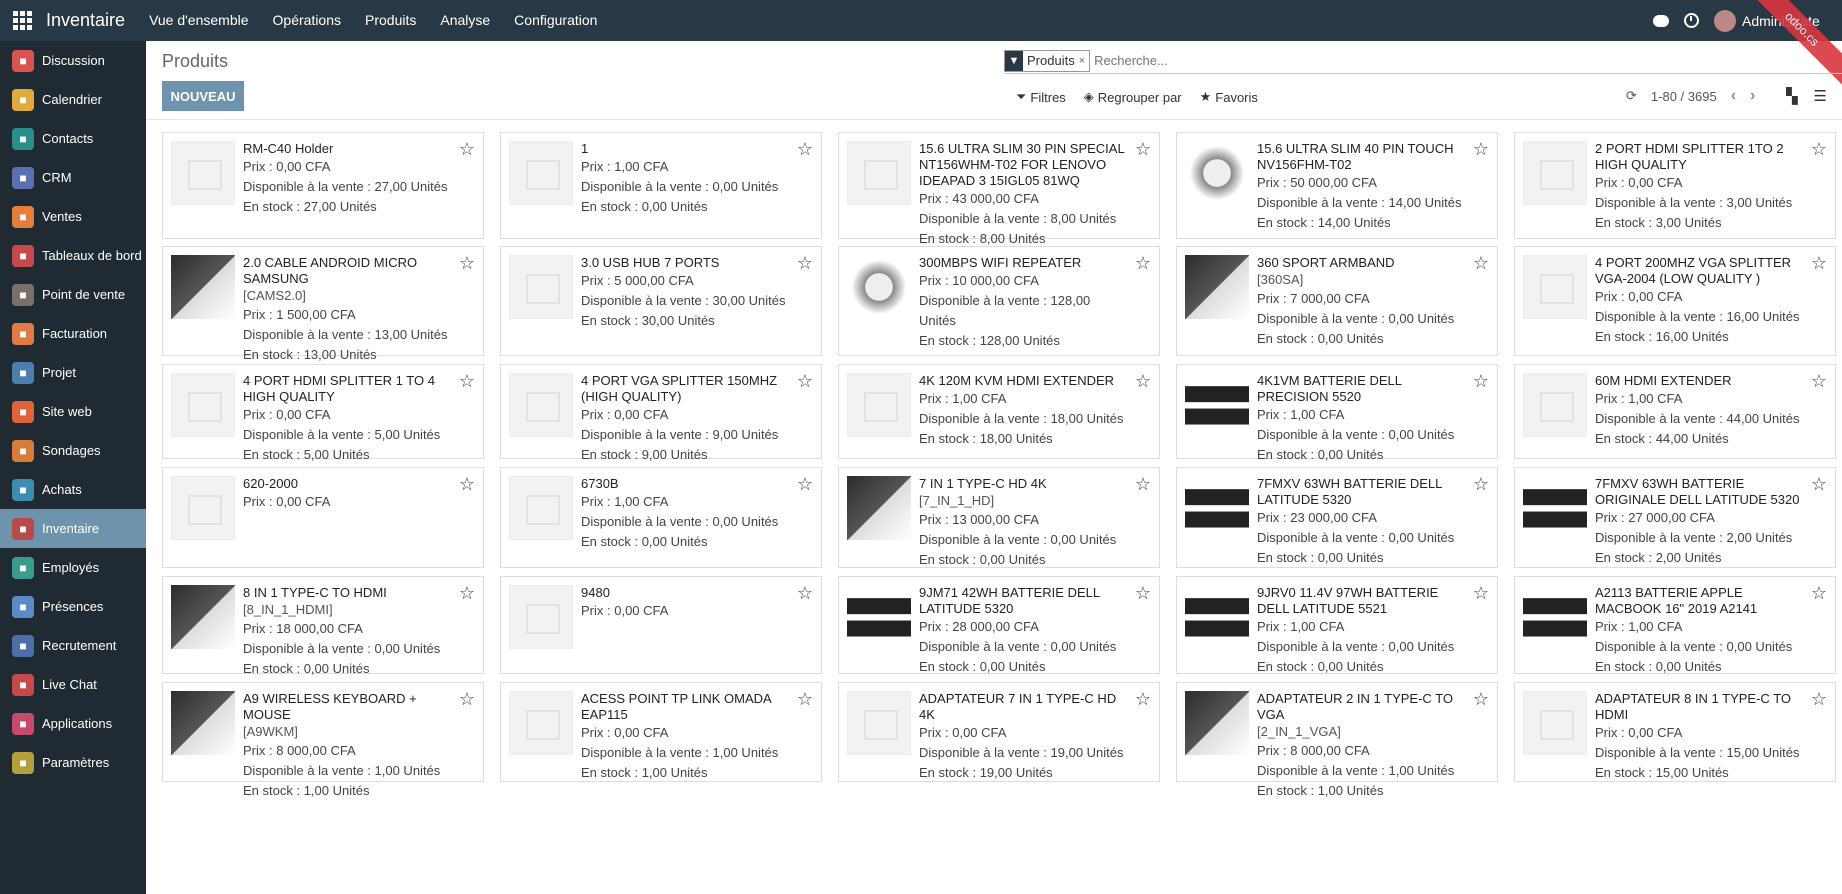 This screenshot has width=1842, height=894. I want to click on product-card: 620-2000 Prix : 0,00 CFA ☆, so click(323, 517).